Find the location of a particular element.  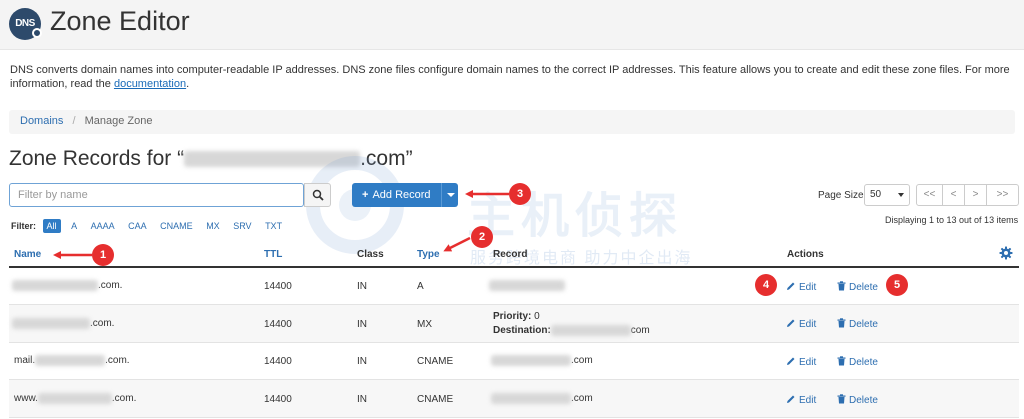

documentation-link: documentation is located at coordinates (150, 84).